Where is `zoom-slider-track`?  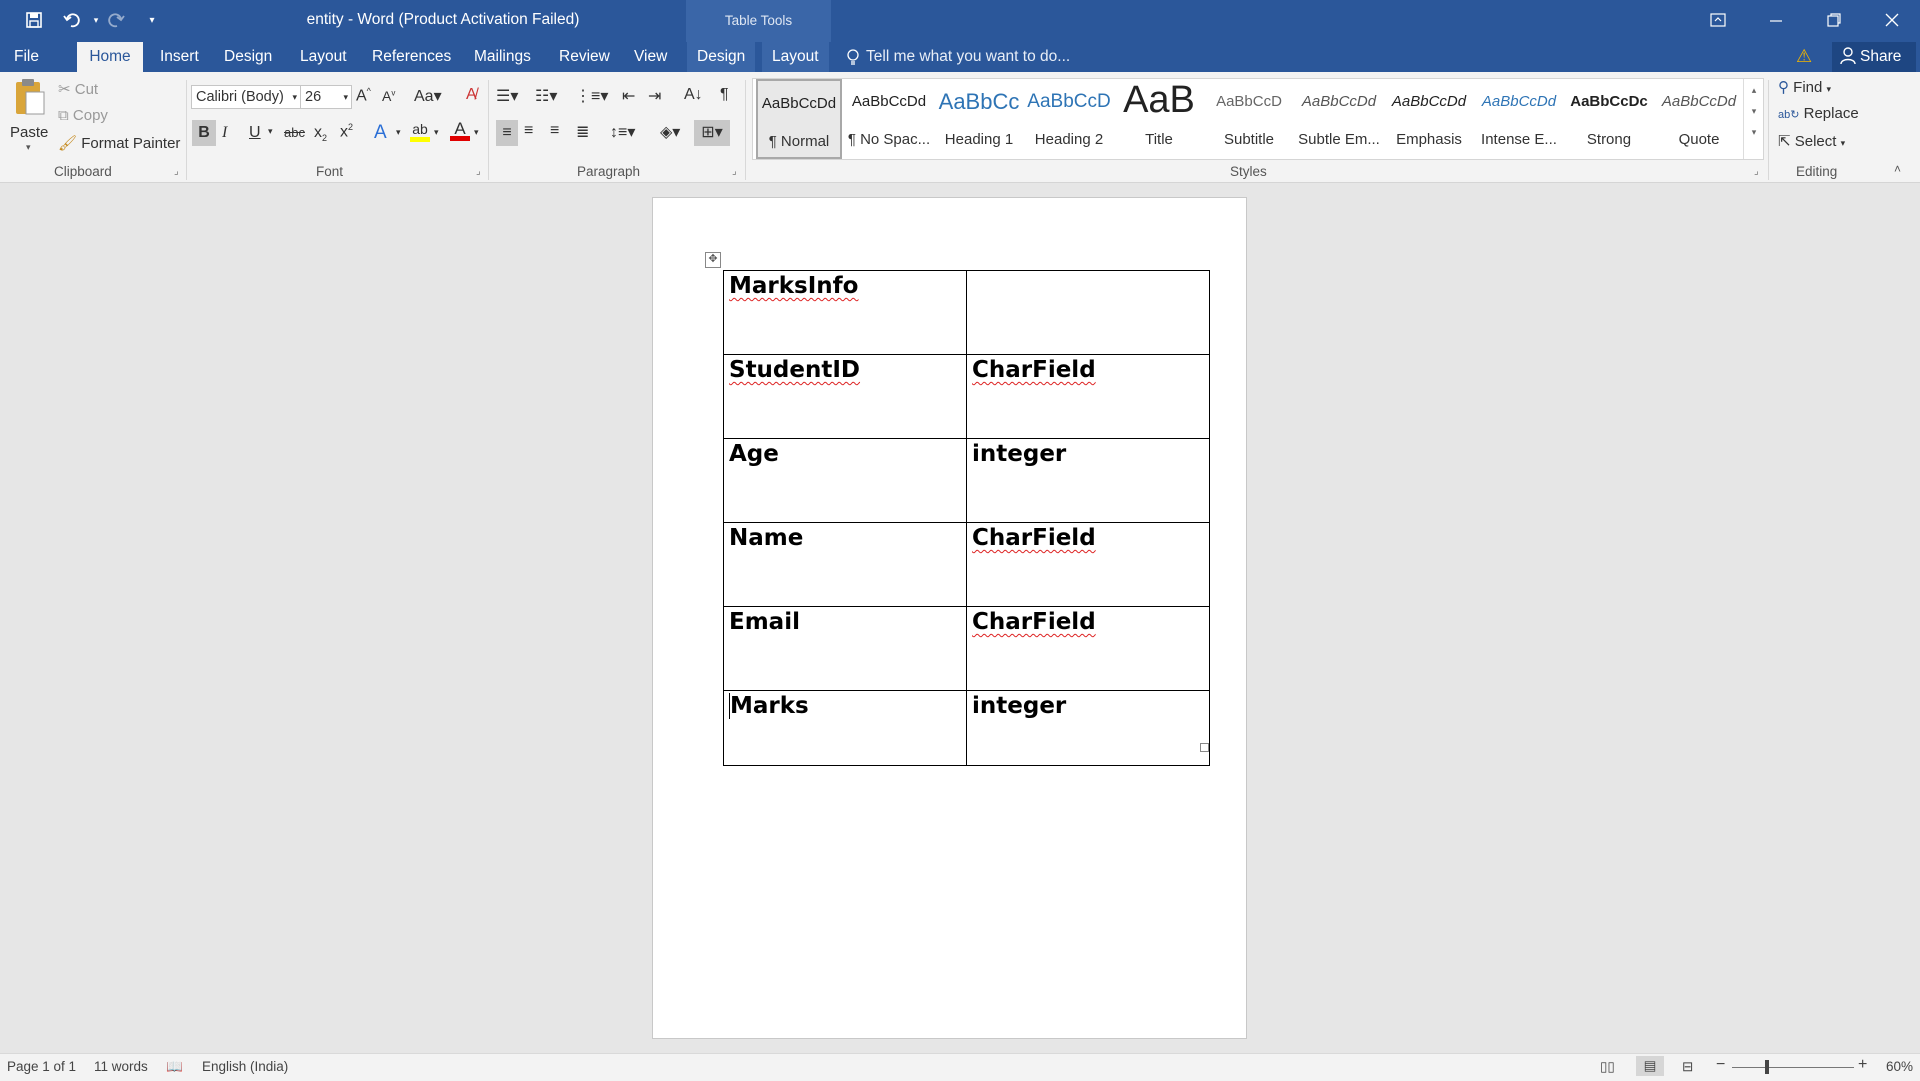
zoom-slider-track is located at coordinates (1793, 1067).